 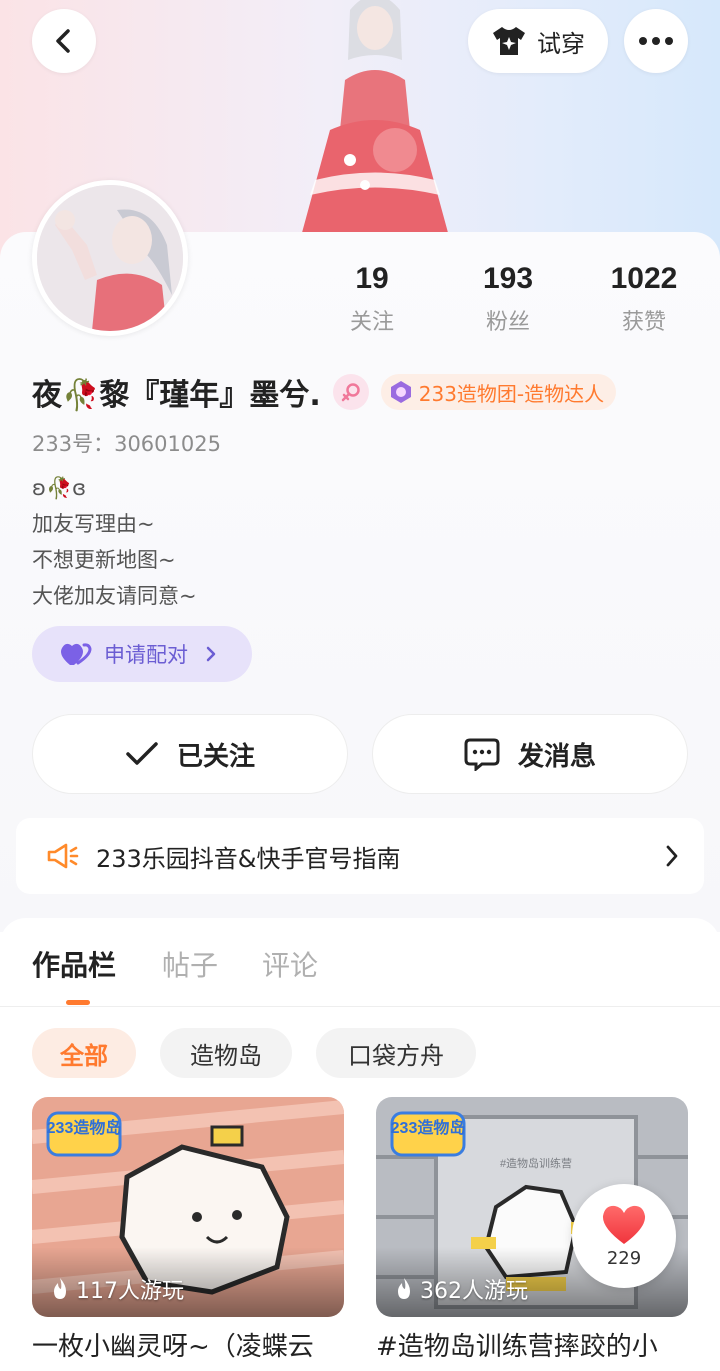 I want to click on work-title: #造物岛训练营摔跤的小, so click(x=536, y=1344).